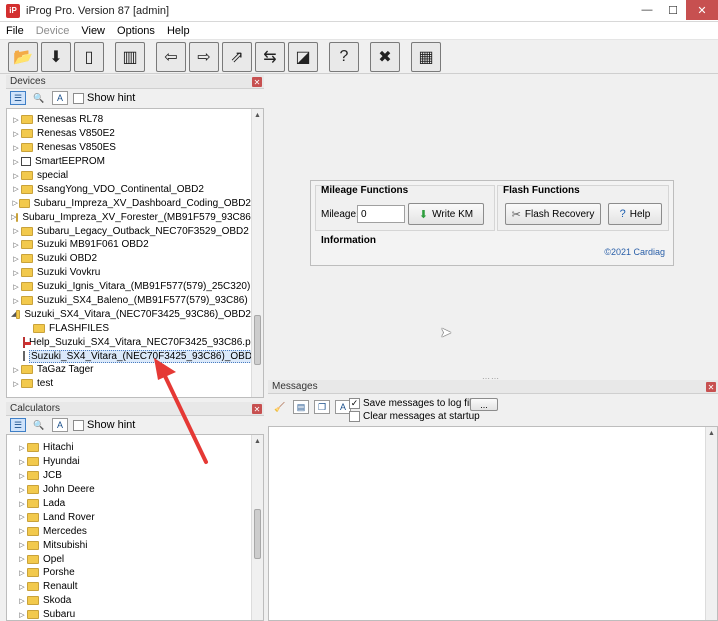  Describe the element at coordinates (204, 56) in the screenshot. I see `write-icon: ⇨` at that location.